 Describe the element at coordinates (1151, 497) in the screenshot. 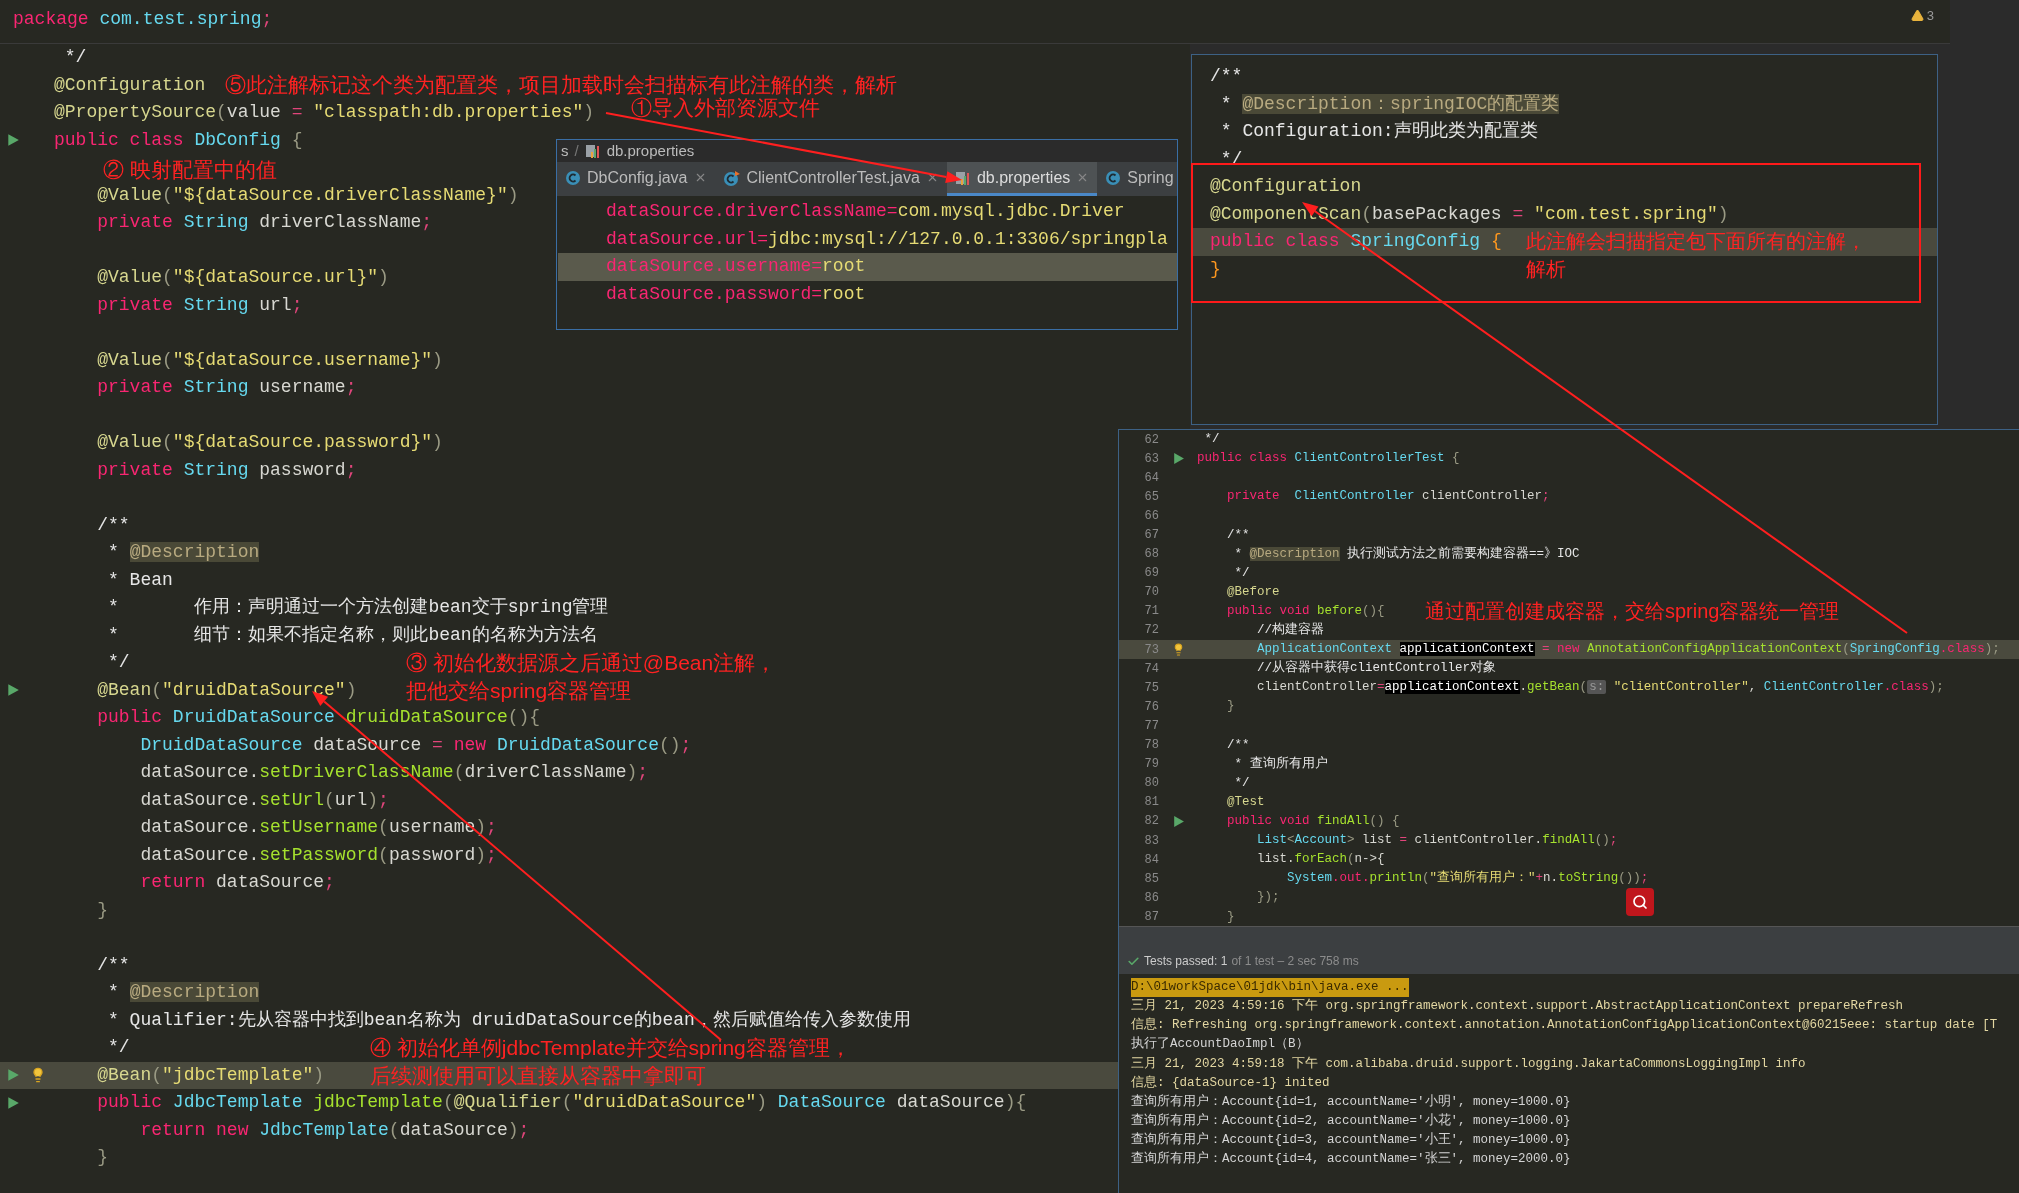

I see `line-number: 65` at that location.